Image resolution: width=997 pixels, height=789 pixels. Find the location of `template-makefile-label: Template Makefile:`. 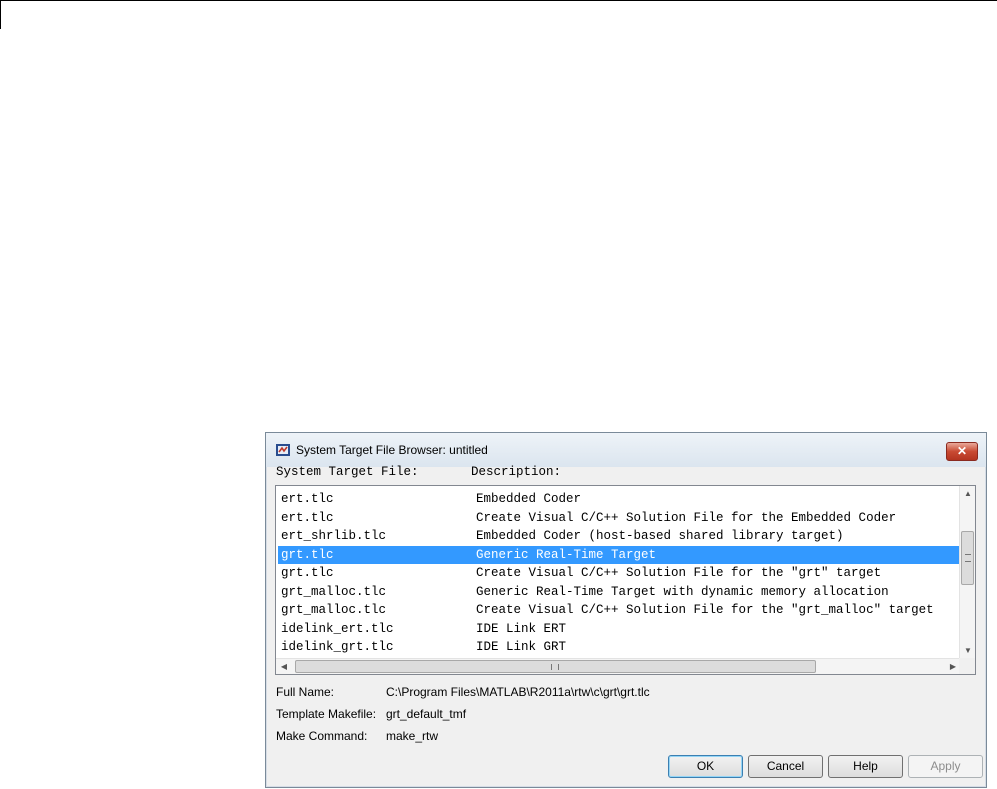

template-makefile-label: Template Makefile: is located at coordinates (326, 714).